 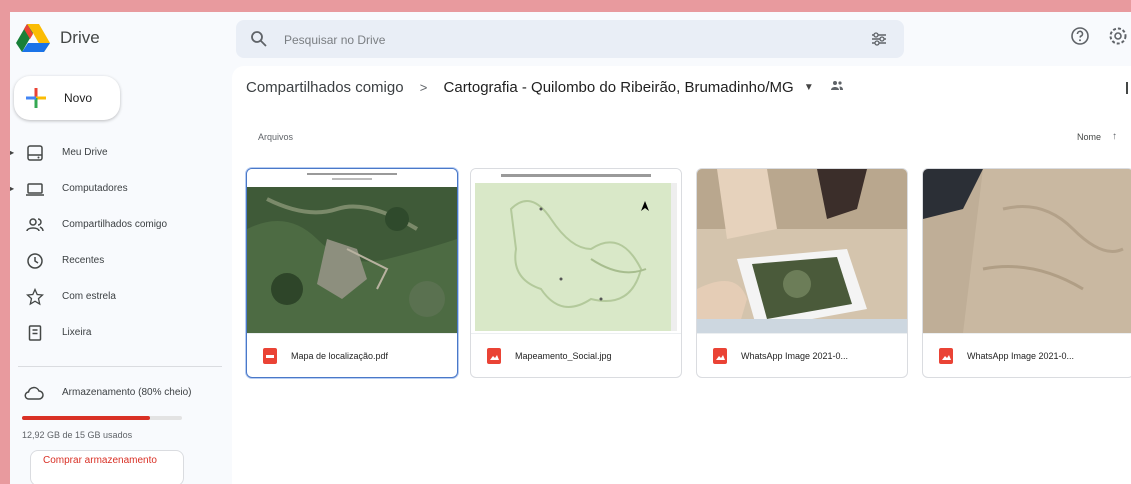 What do you see at coordinates (270, 356) in the screenshot?
I see `pdf-icon` at bounding box center [270, 356].